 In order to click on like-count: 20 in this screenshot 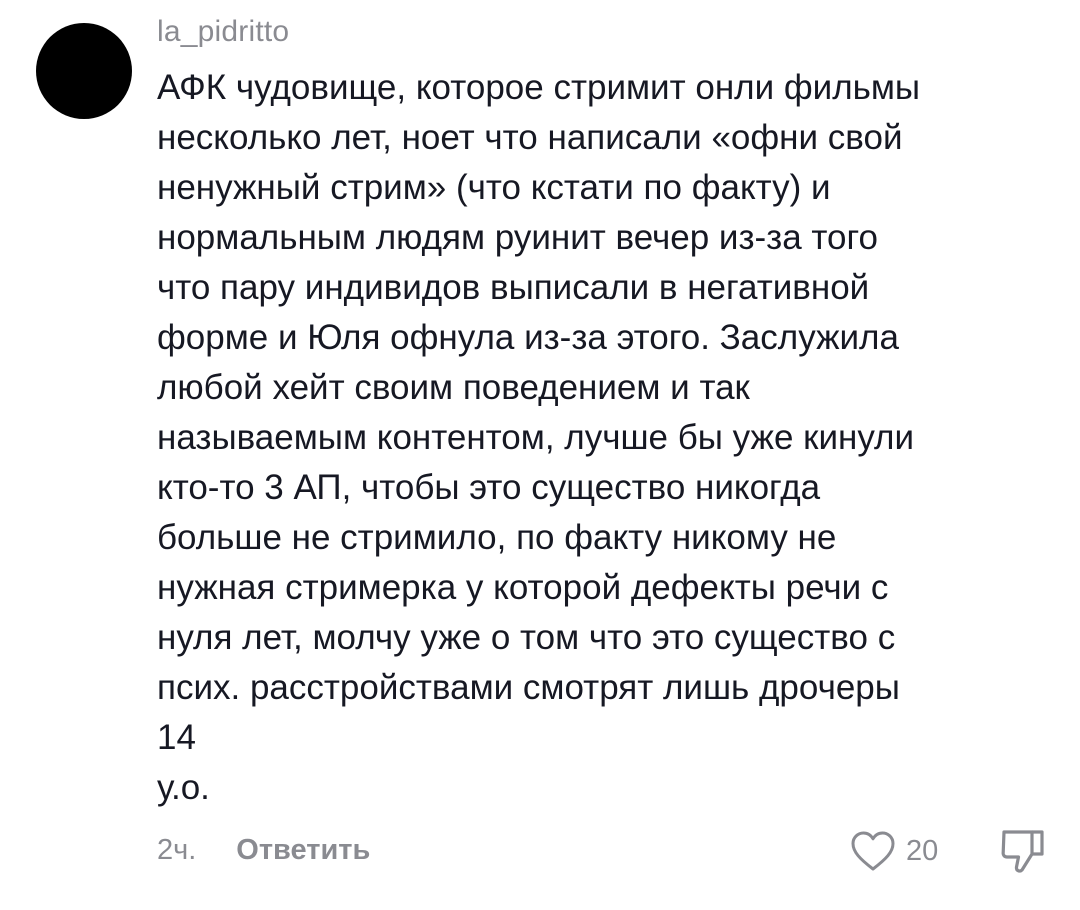, I will do `click(922, 850)`.